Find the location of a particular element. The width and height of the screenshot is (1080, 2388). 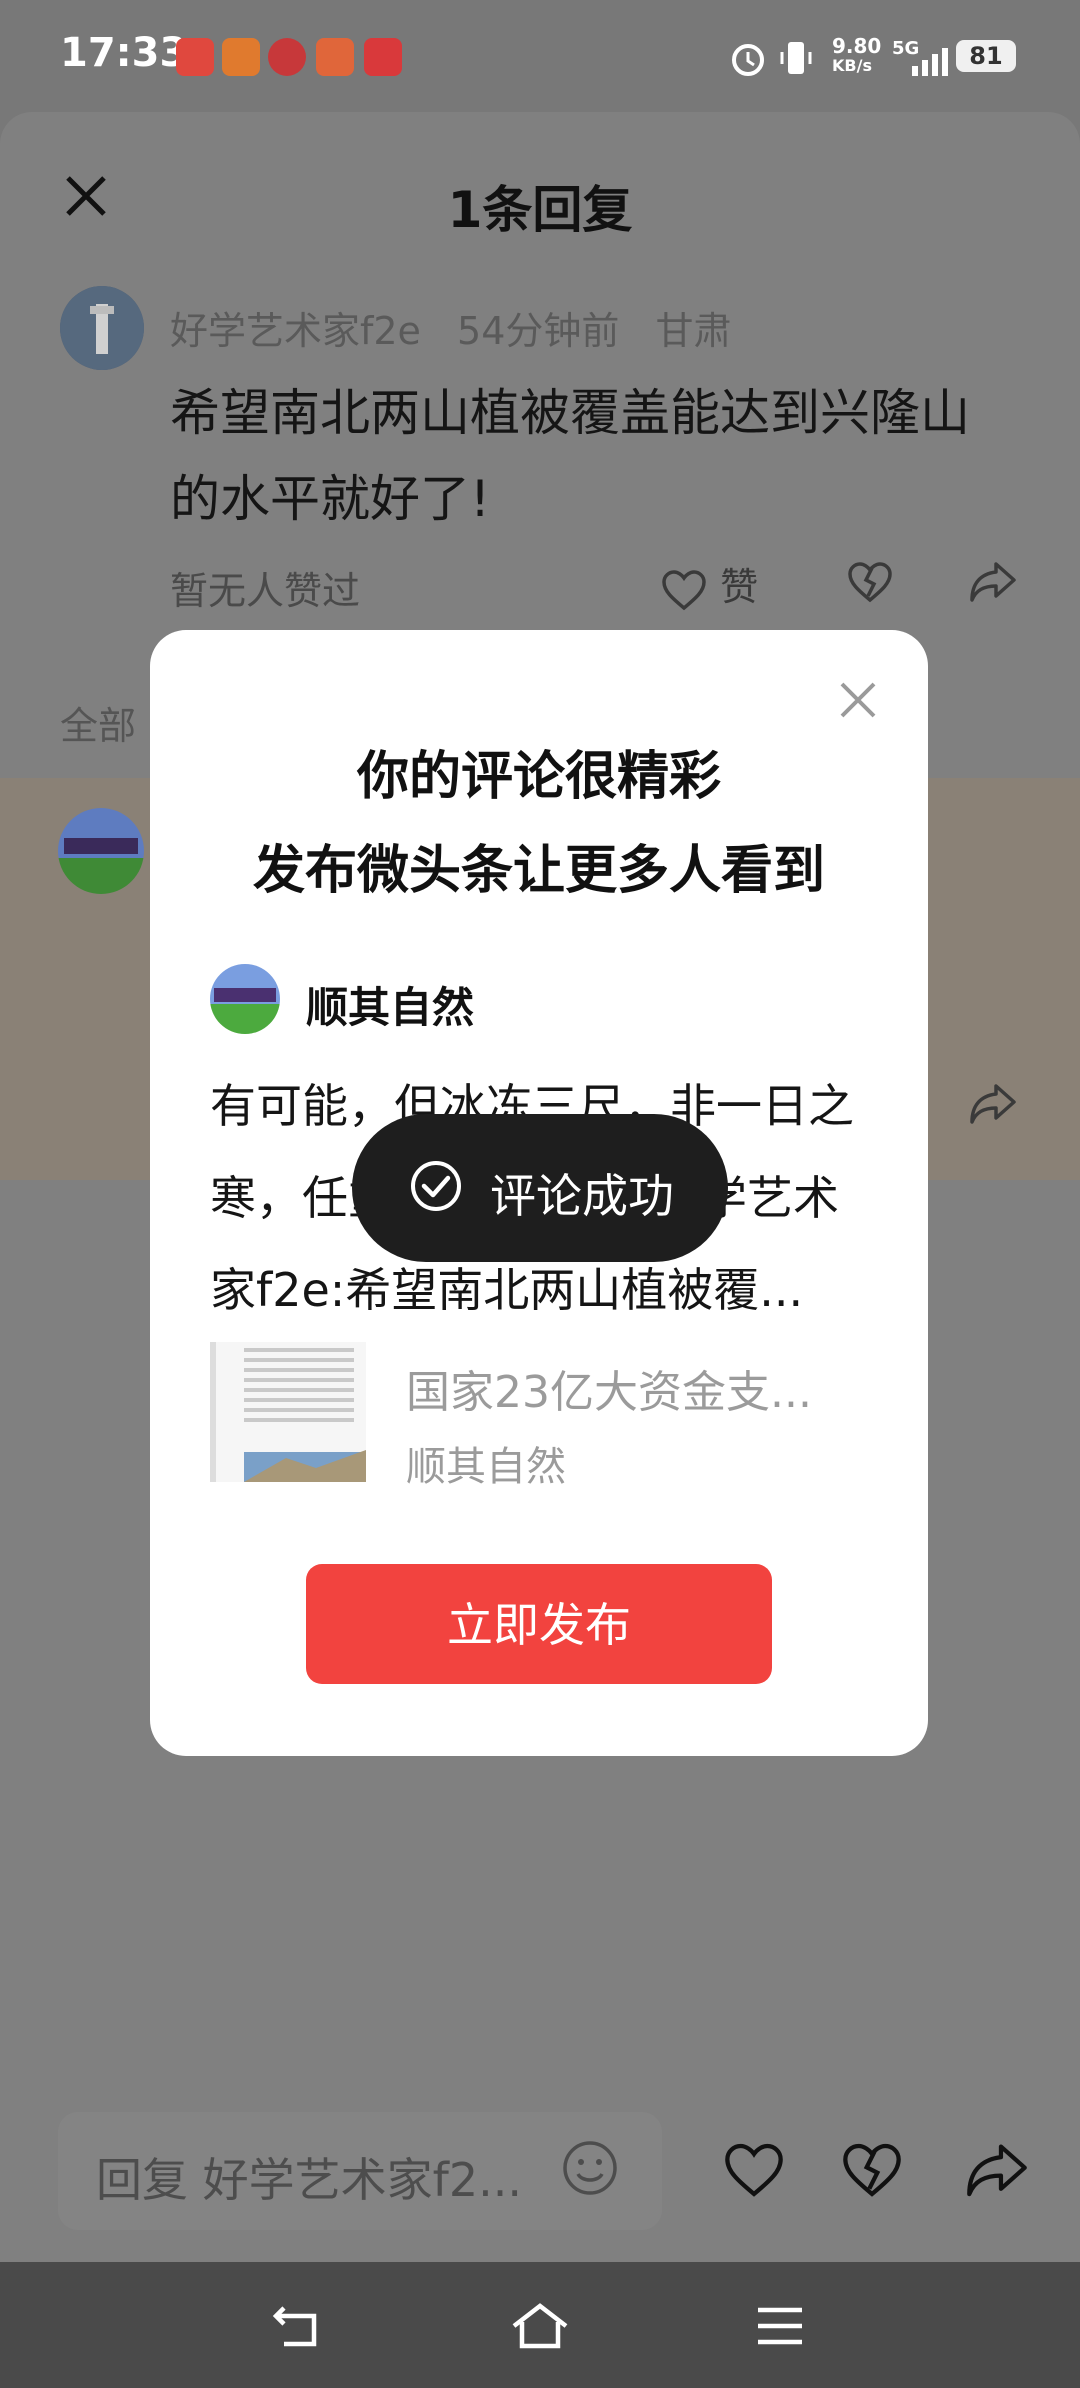

mail-icon is located at coordinates (335, 57).